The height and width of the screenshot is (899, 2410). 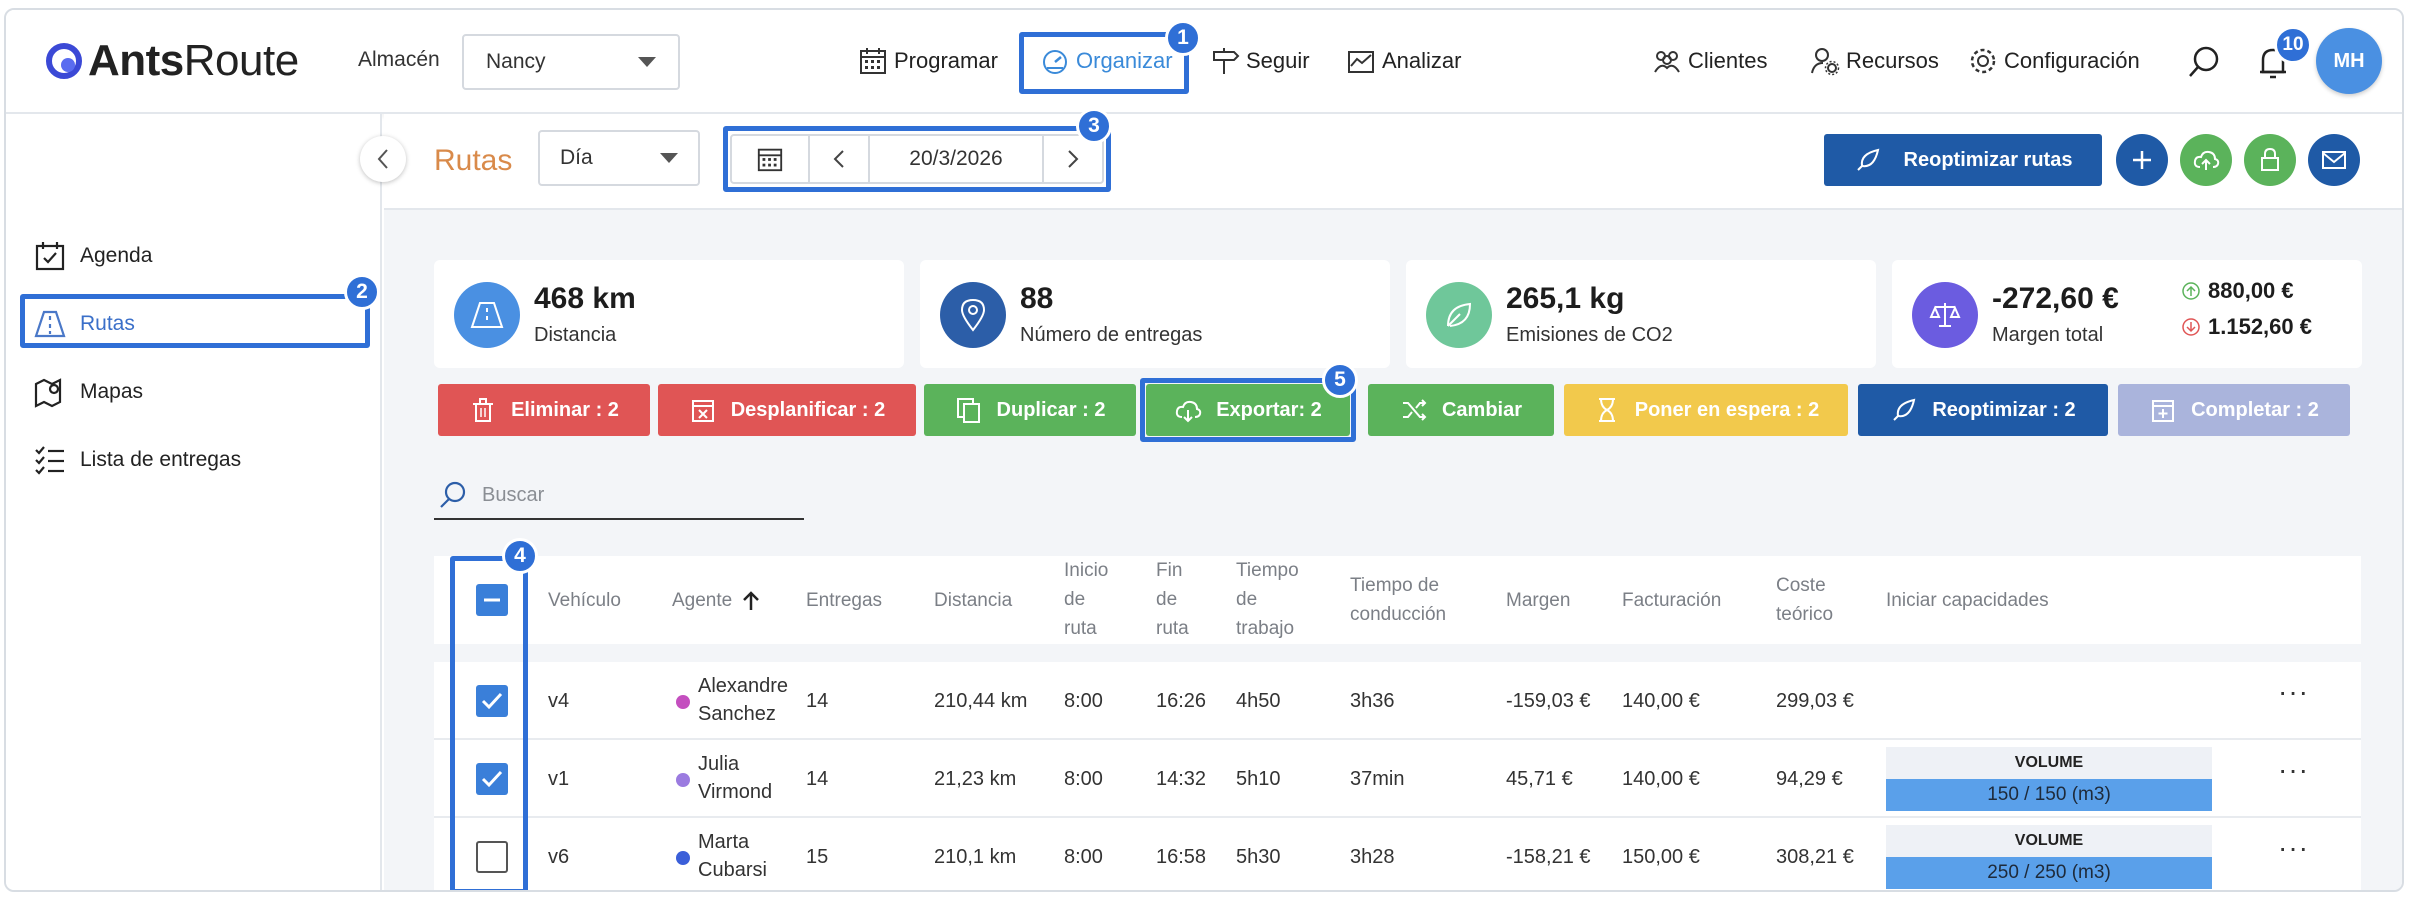 I want to click on reoptimize-routes-button: Reoptimizar rutas, so click(x=1963, y=160).